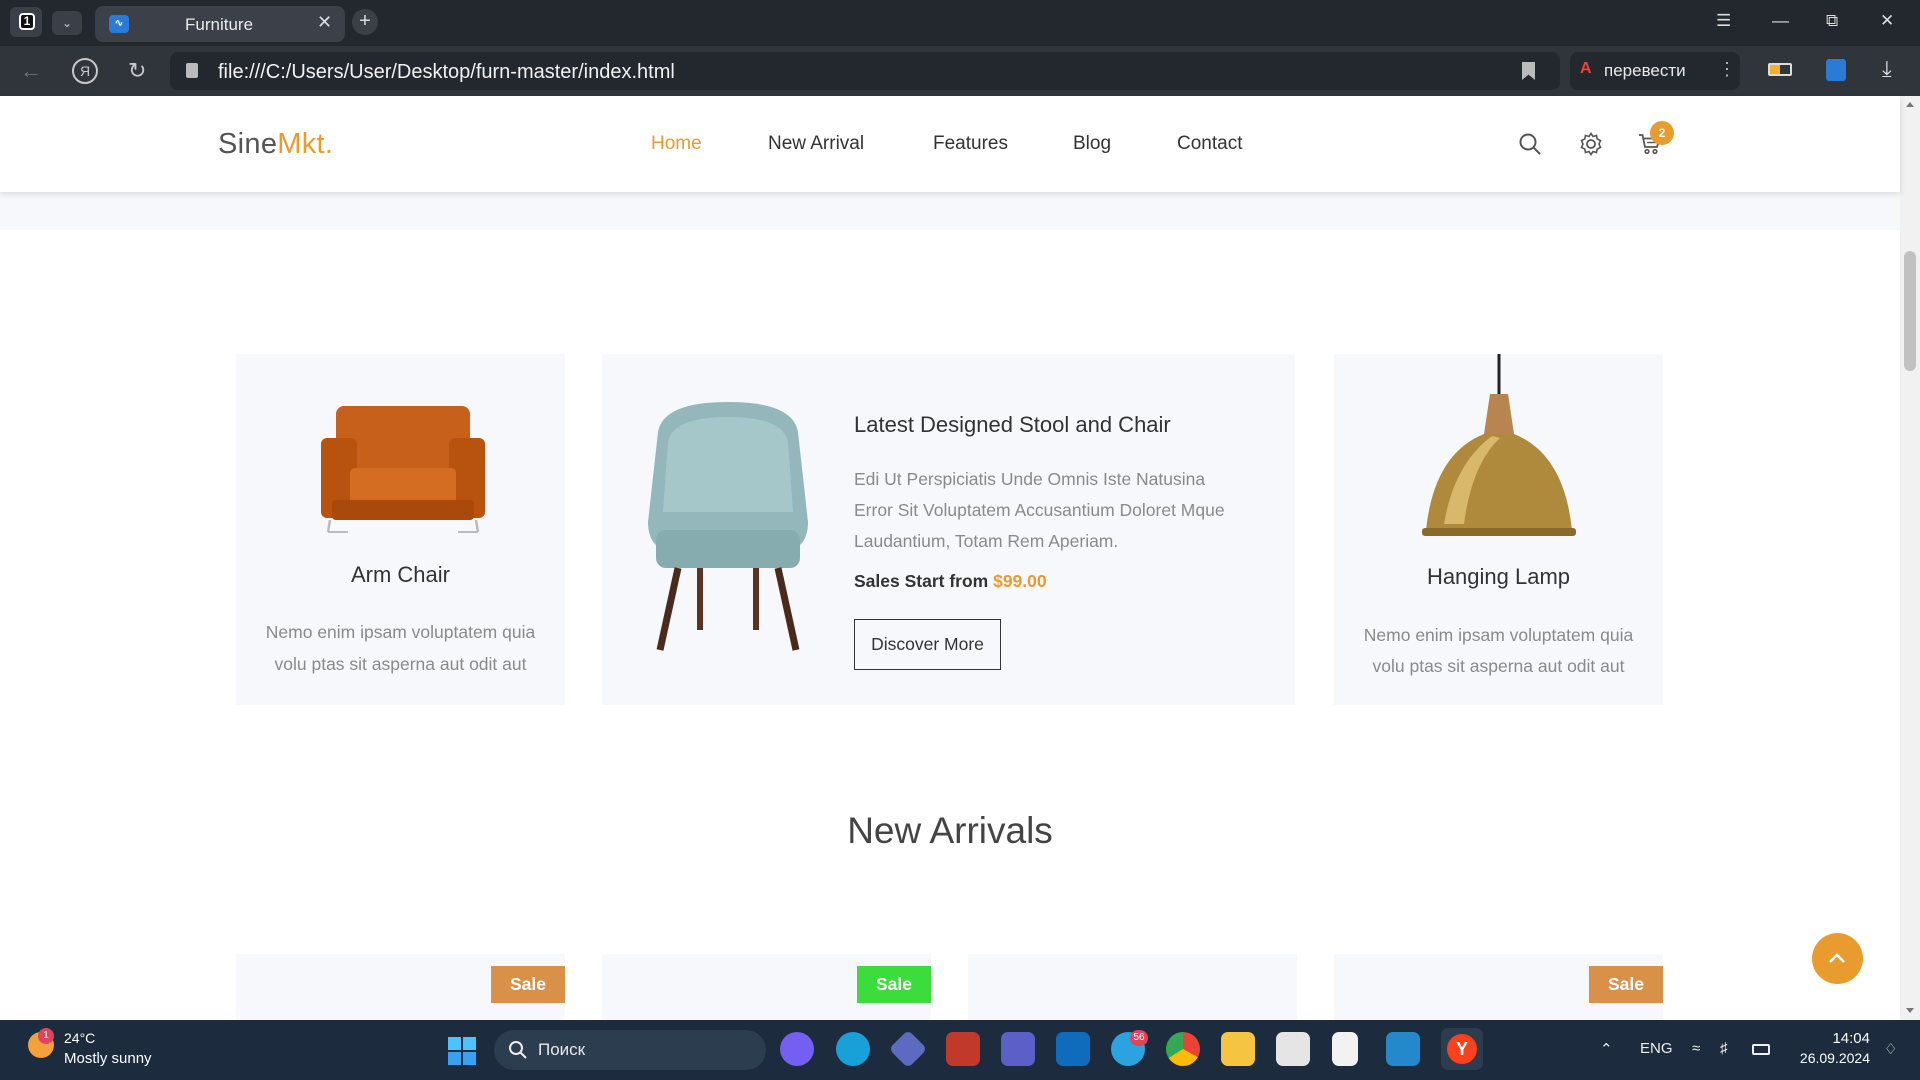  I want to click on yandex-icon: Я, so click(85, 71).